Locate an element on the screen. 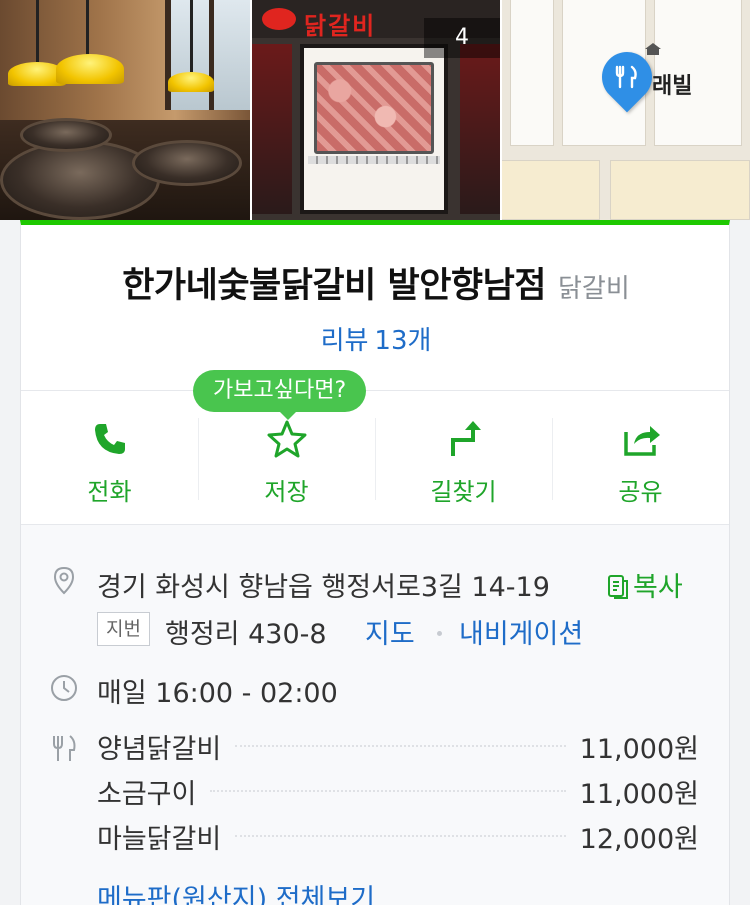  mini-map: 래빌 is located at coordinates (626, 110).